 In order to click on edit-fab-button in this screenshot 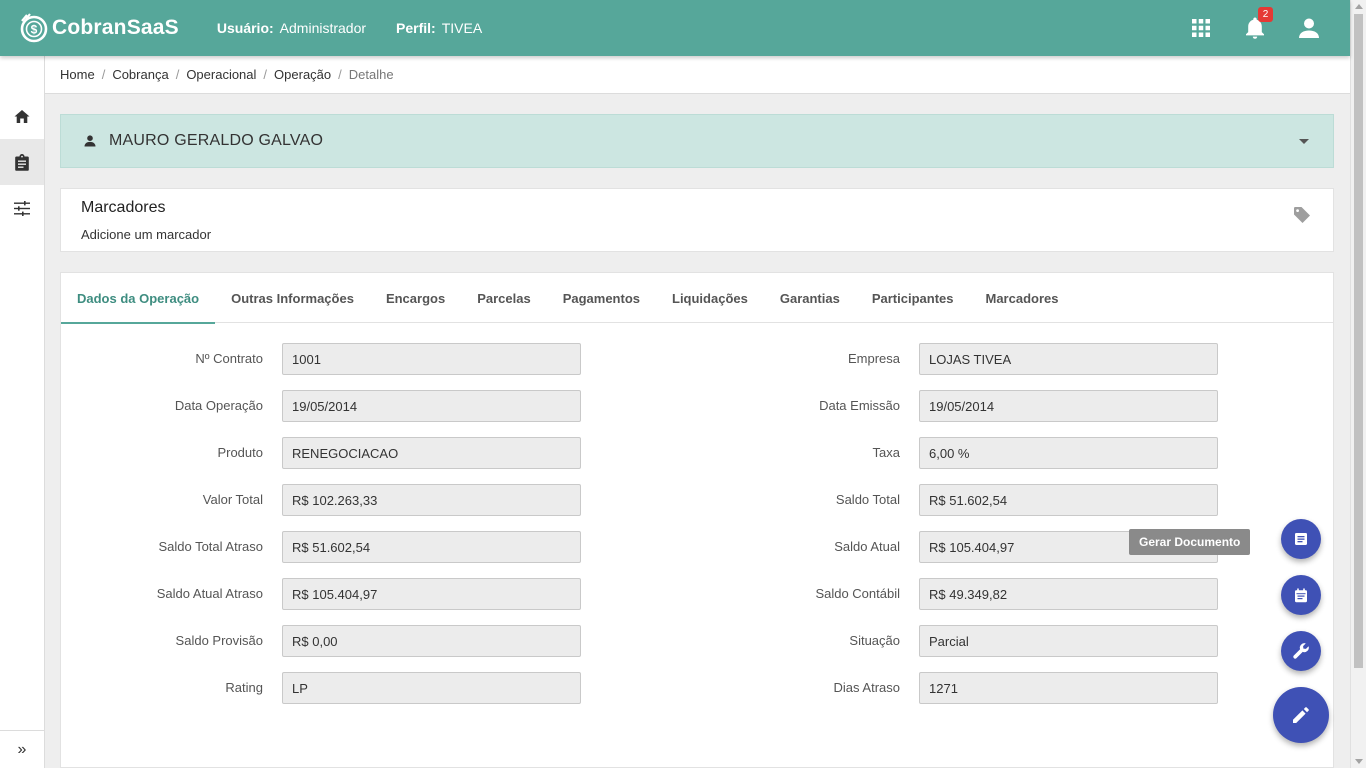, I will do `click(1301, 715)`.